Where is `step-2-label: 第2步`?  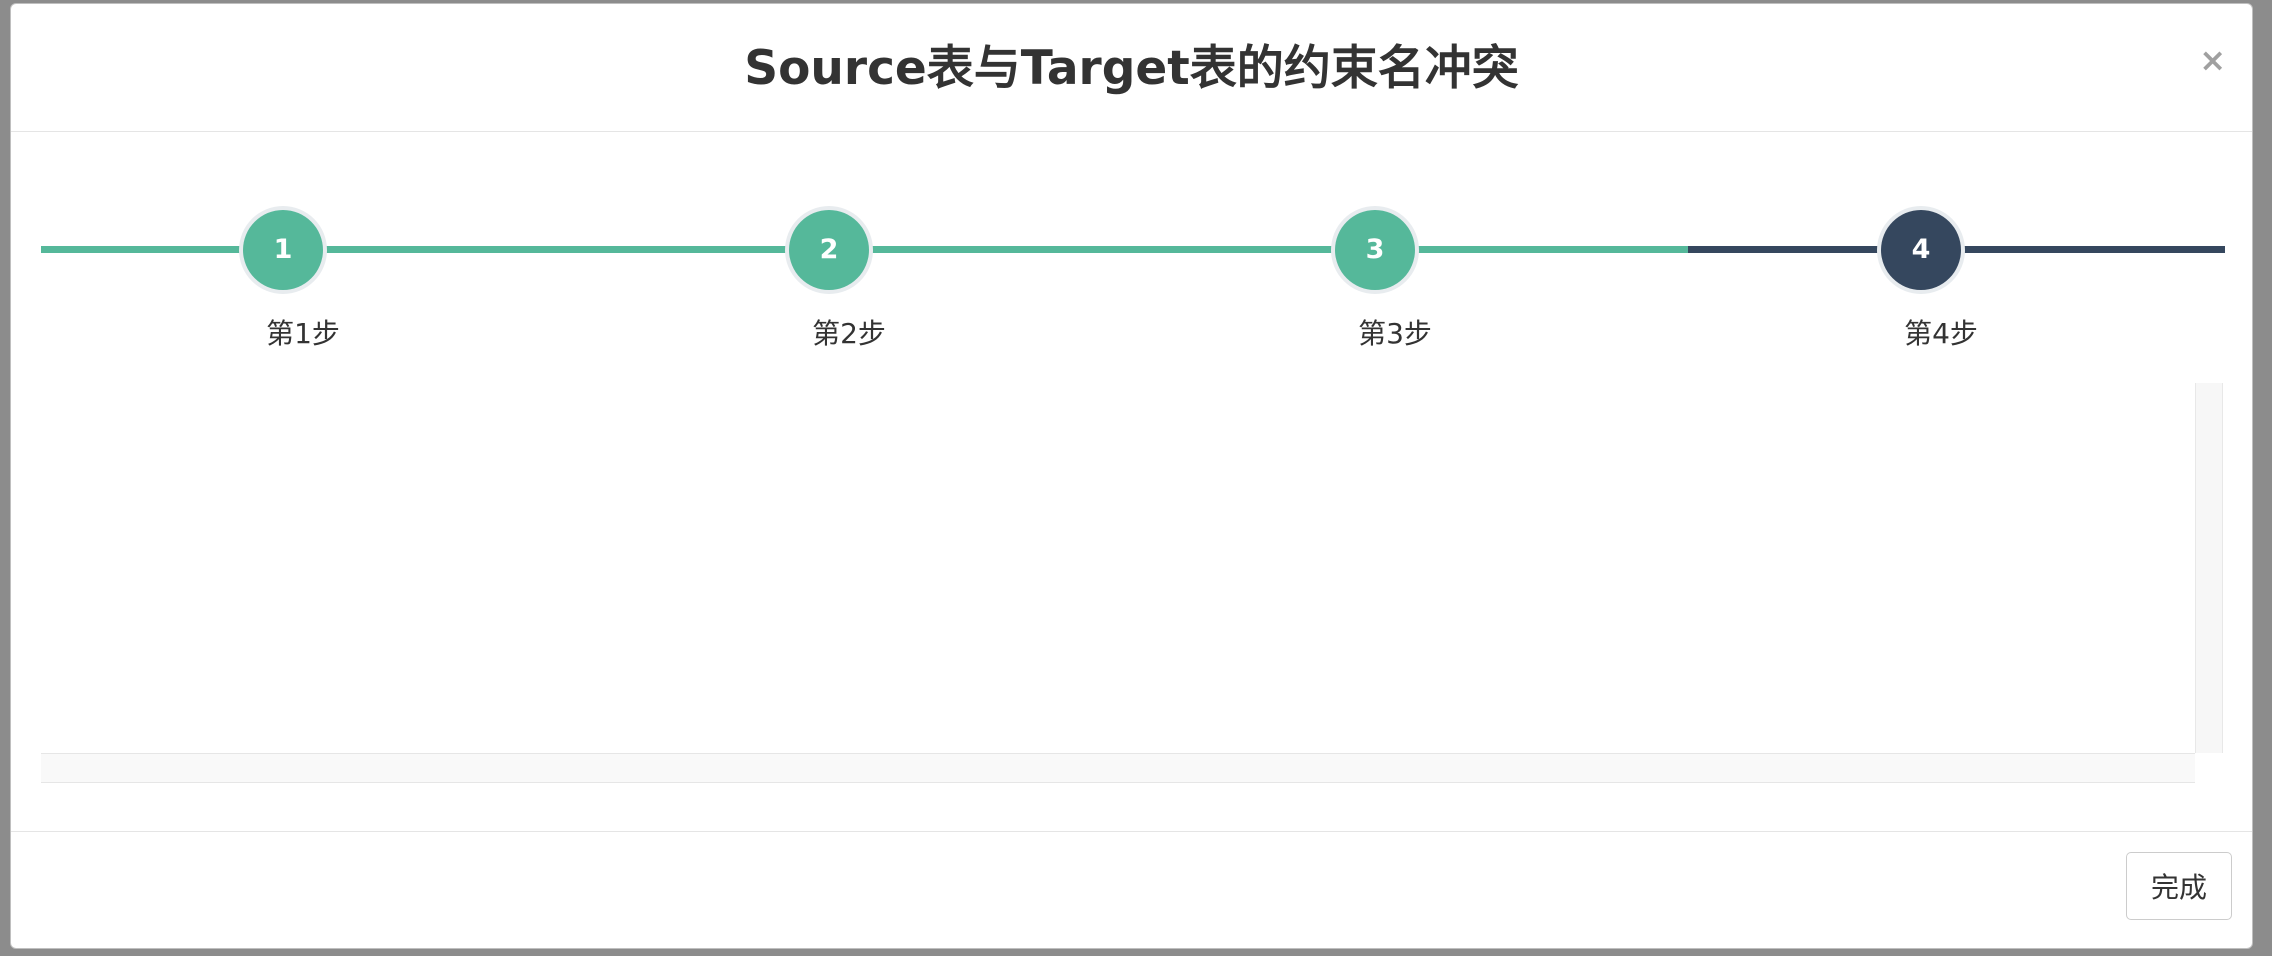
step-2-label: 第2步 is located at coordinates (849, 333).